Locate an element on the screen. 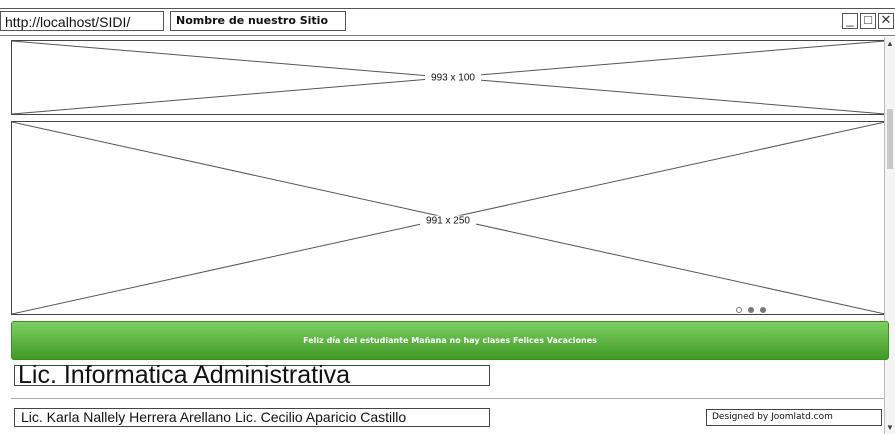  slider-image-size-label: 991 x 250 is located at coordinates (448, 221).